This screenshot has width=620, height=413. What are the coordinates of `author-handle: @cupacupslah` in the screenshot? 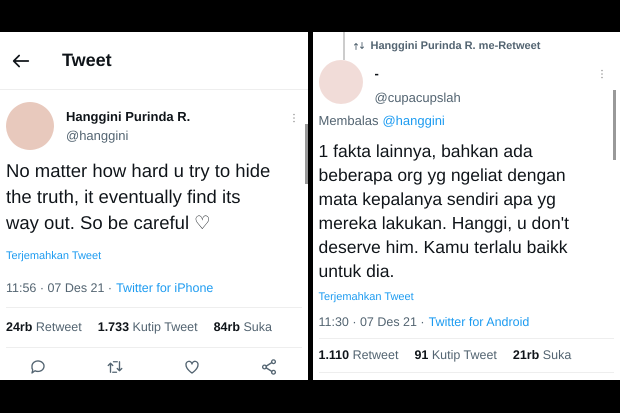 It's located at (417, 97).